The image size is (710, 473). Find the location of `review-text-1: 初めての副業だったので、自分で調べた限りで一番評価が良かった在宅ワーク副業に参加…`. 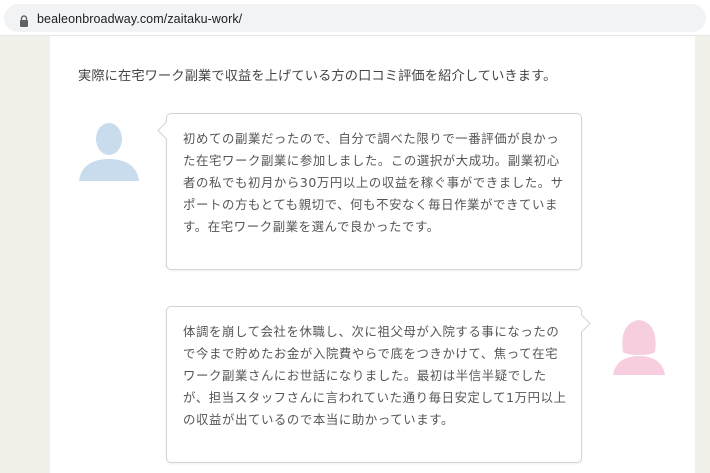

review-text-1: 初めての副業だったので、自分で調べた限りで一番評価が良かった在宅ワーク副業に参加… is located at coordinates (373, 182).